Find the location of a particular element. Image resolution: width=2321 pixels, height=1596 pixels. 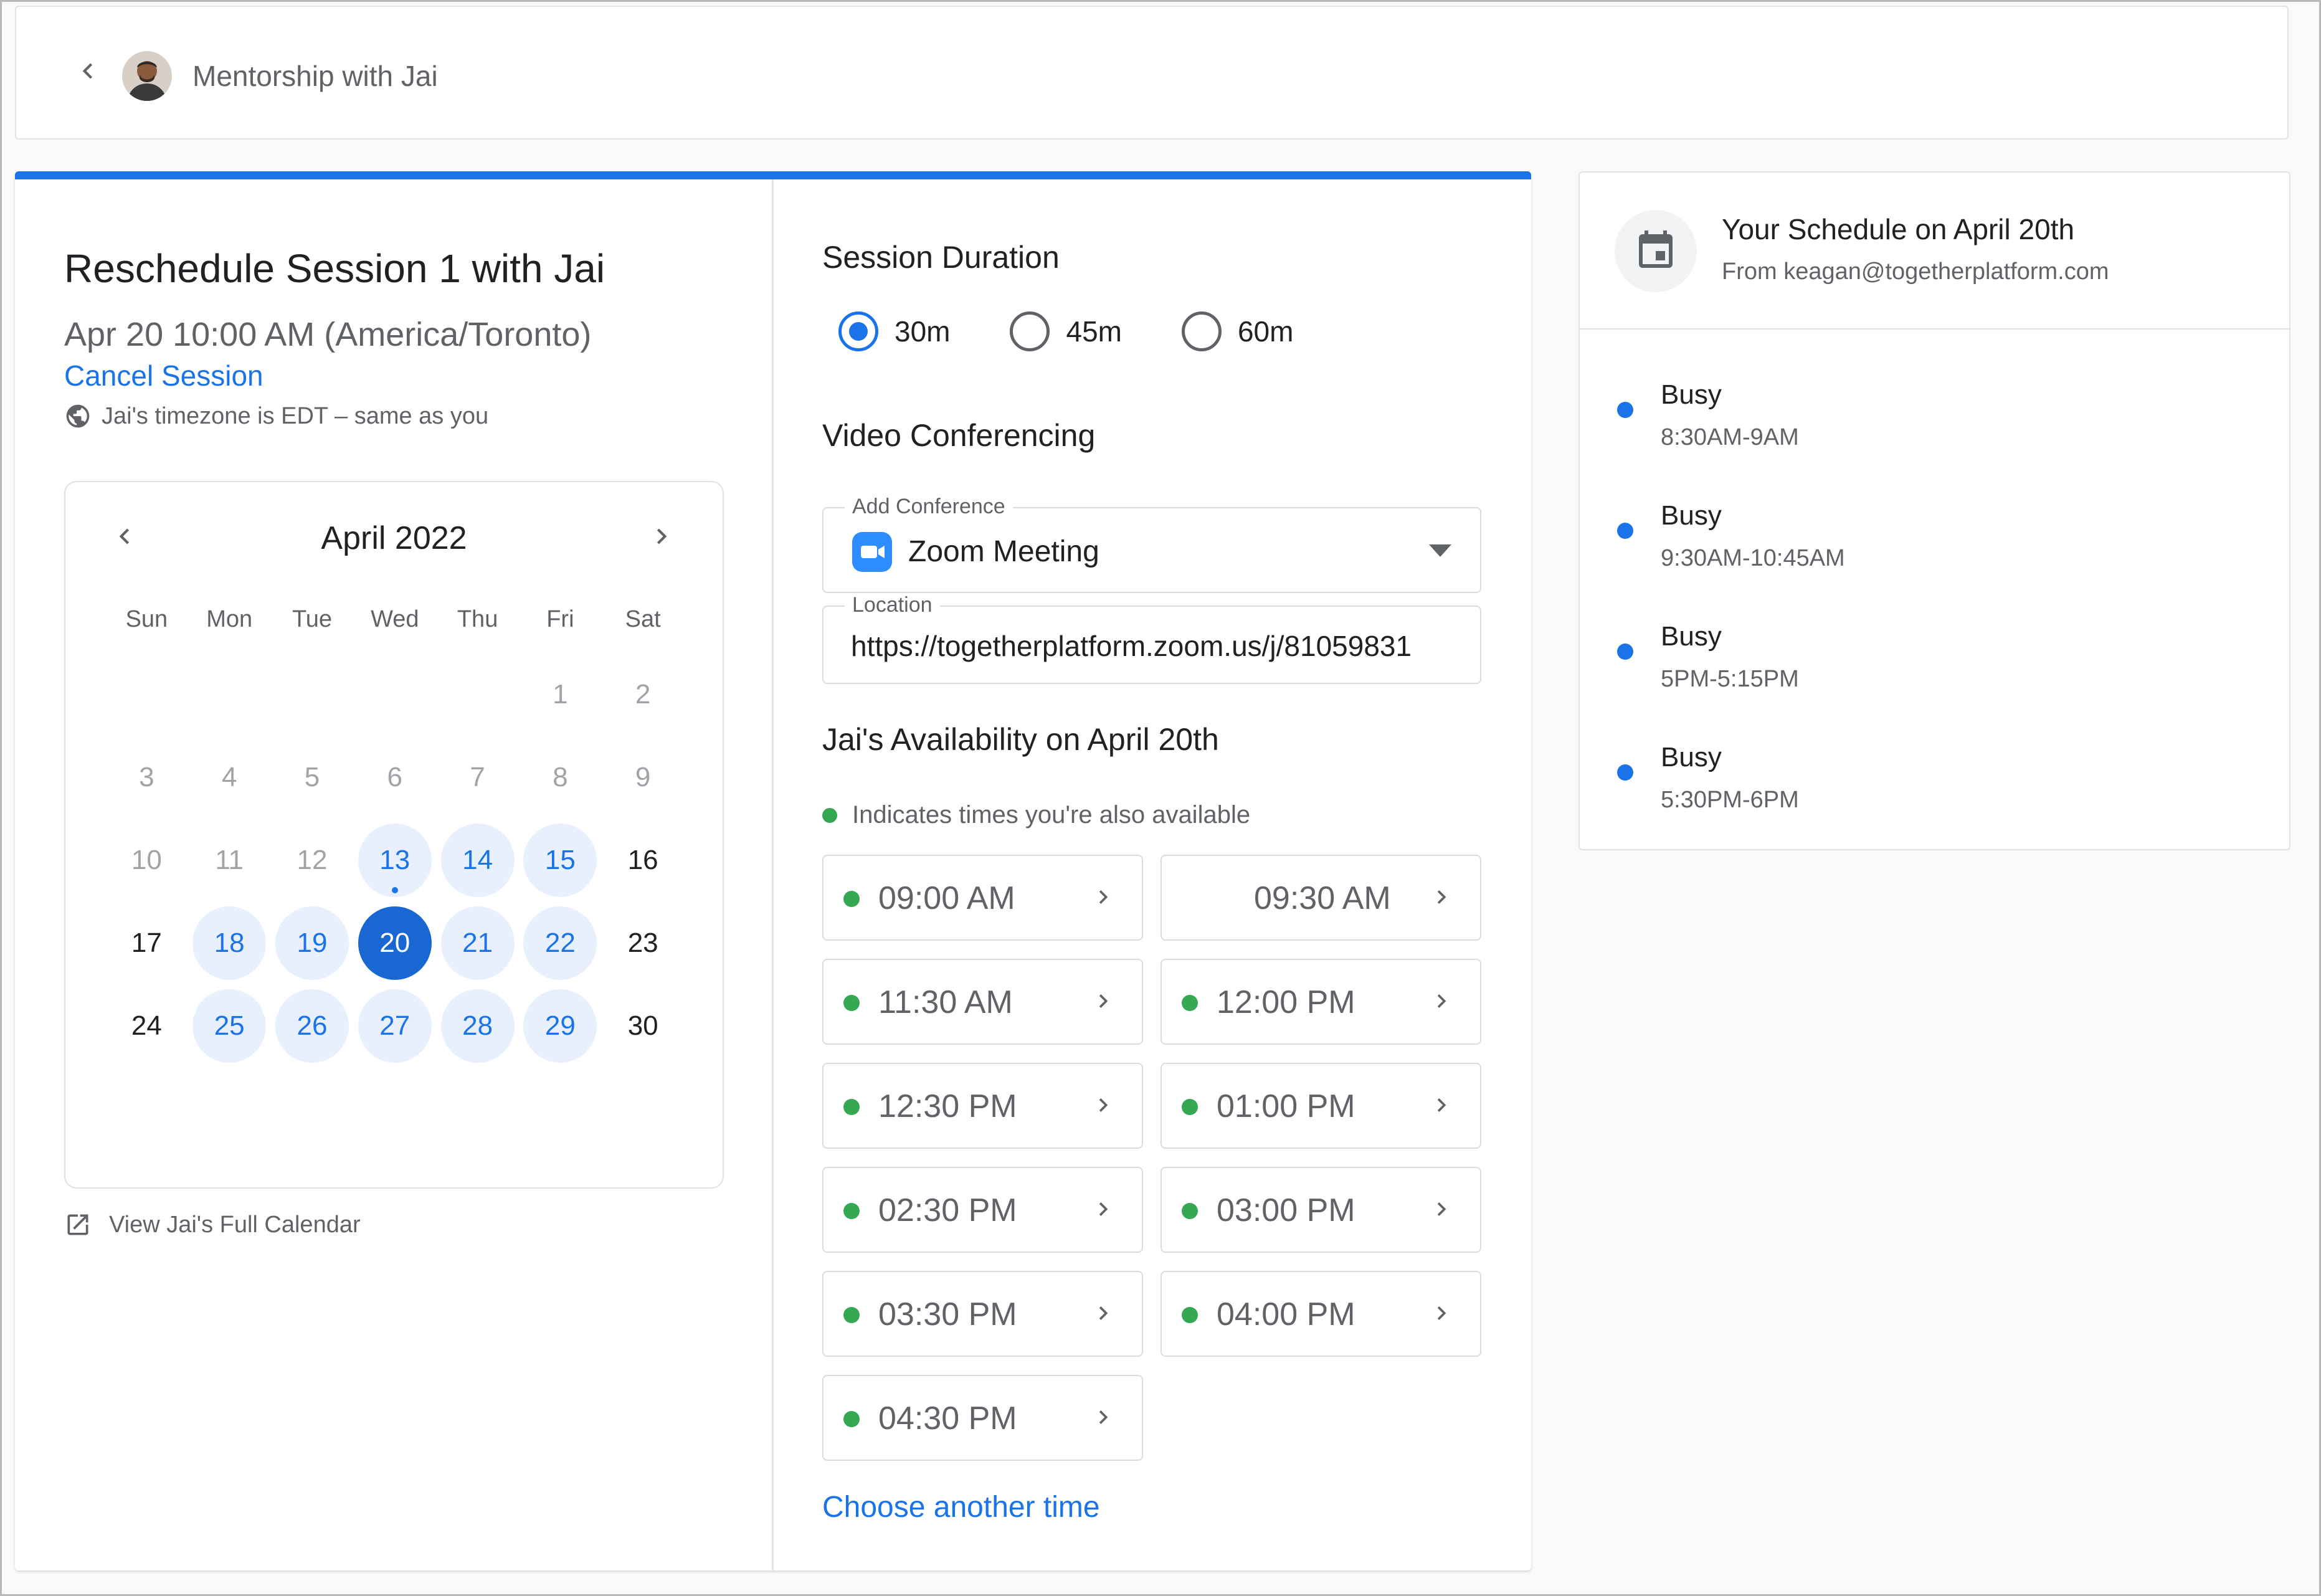

availability-title: Jai's Availability on April 20th is located at coordinates (1020, 739).